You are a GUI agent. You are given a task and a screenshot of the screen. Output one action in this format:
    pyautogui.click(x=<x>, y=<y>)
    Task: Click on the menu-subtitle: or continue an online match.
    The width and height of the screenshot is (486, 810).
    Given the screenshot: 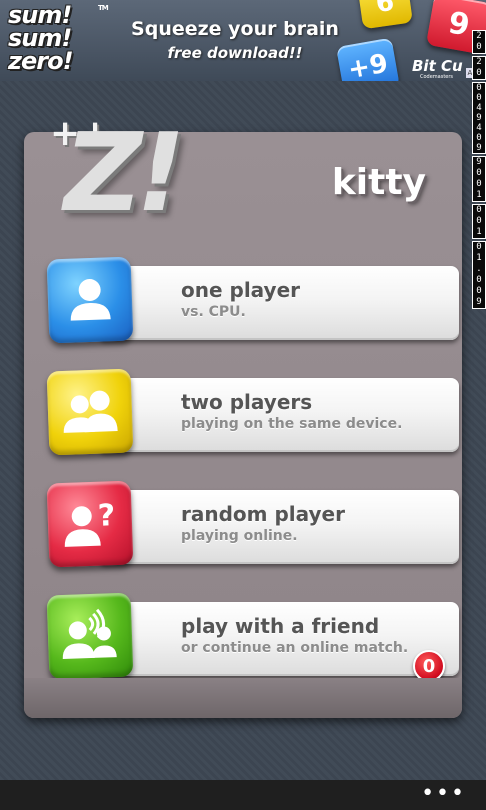 What is the action you would take?
    pyautogui.click(x=295, y=648)
    